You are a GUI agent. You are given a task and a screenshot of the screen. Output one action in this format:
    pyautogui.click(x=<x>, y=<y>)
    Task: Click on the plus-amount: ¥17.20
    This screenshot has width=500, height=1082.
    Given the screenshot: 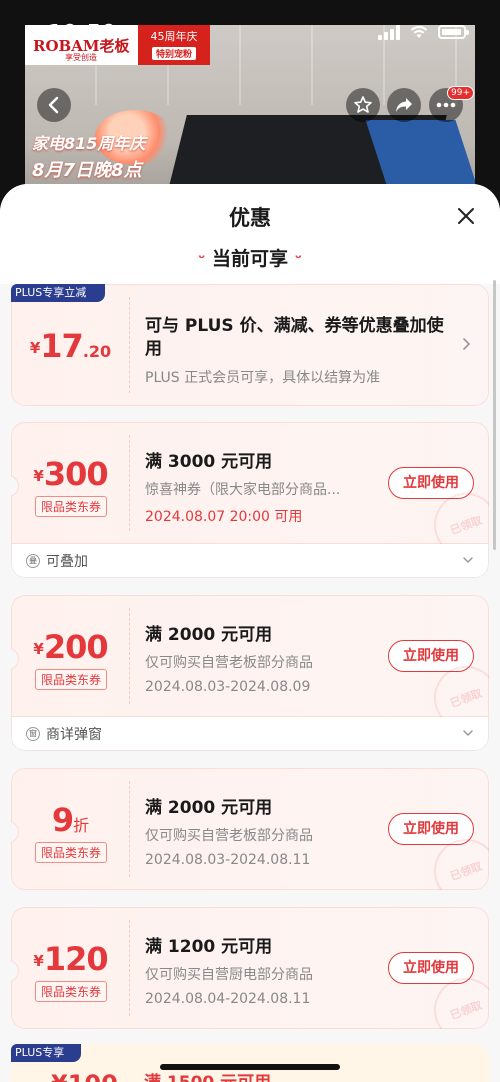 What is the action you would take?
    pyautogui.click(x=70, y=346)
    